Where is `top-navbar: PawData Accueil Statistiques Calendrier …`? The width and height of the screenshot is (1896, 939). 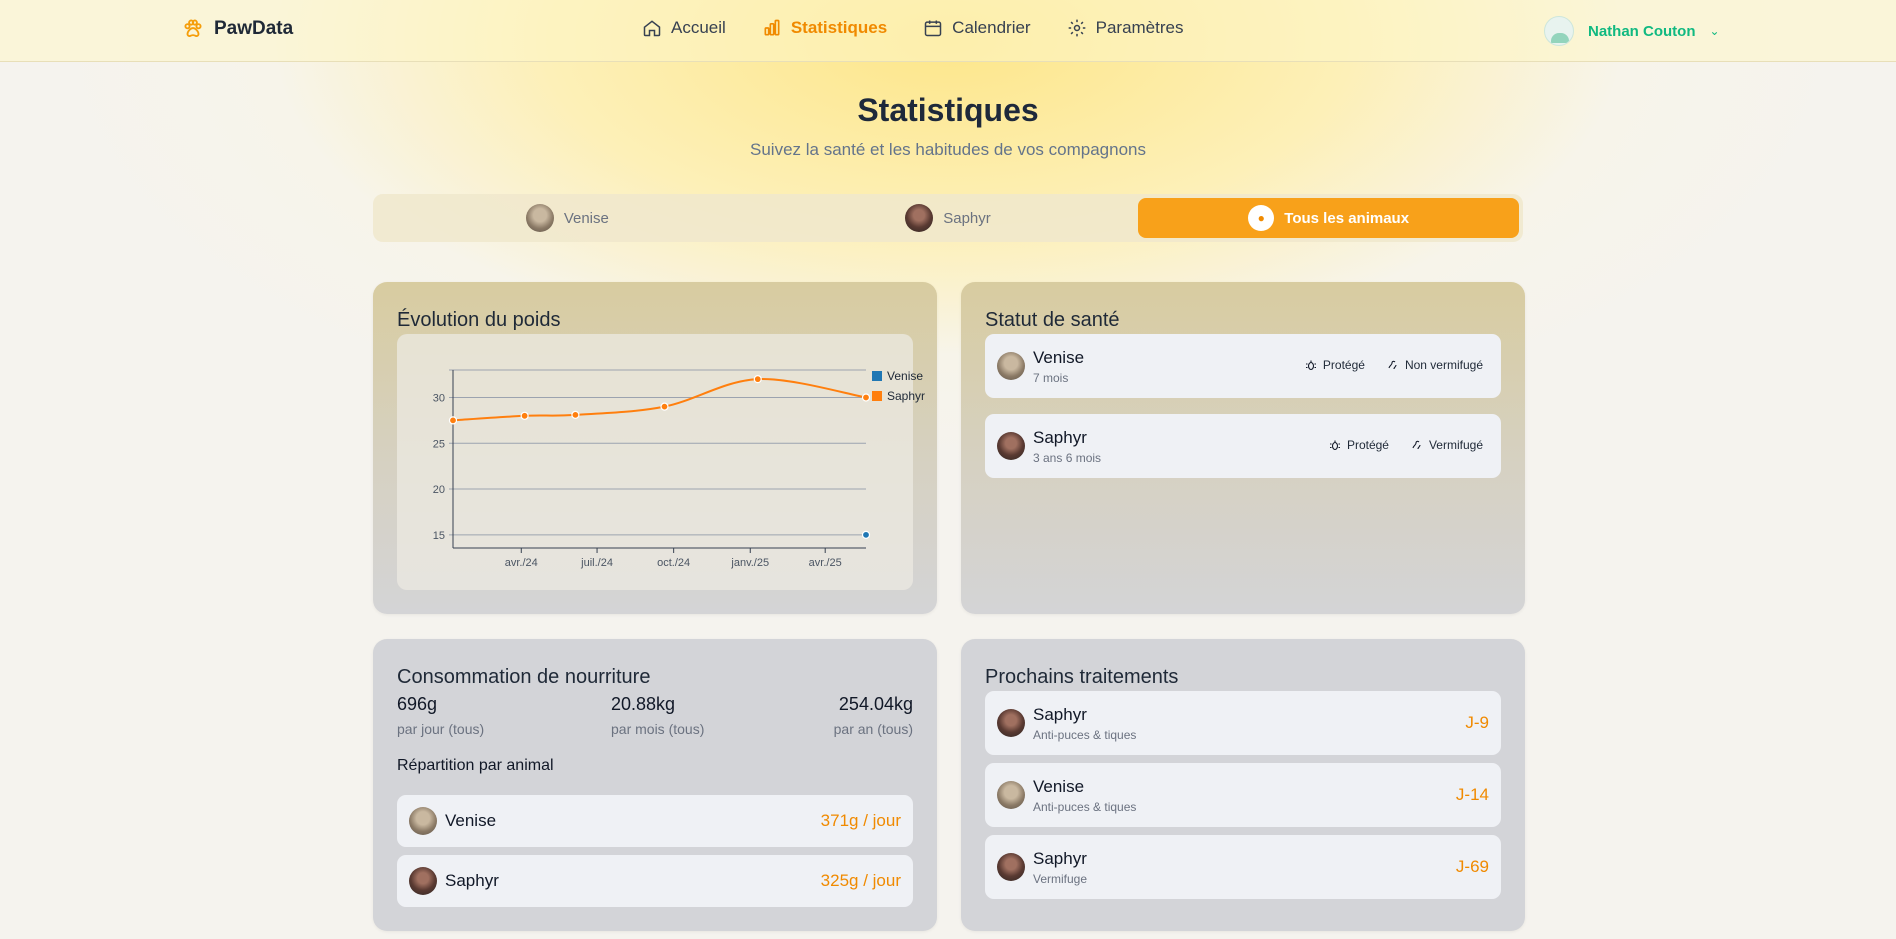 top-navbar: PawData Accueil Statistiques Calendrier … is located at coordinates (948, 31).